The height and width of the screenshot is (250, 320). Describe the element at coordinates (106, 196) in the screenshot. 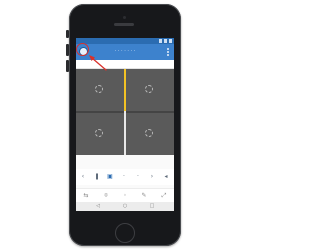

I see `capture-icon: ⌾` at that location.